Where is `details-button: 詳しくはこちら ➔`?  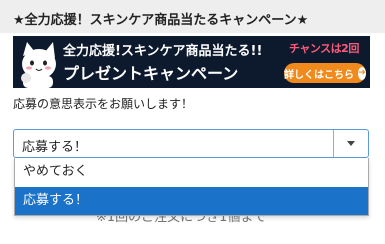
details-button: 詳しくはこちら ➔ is located at coordinates (325, 73).